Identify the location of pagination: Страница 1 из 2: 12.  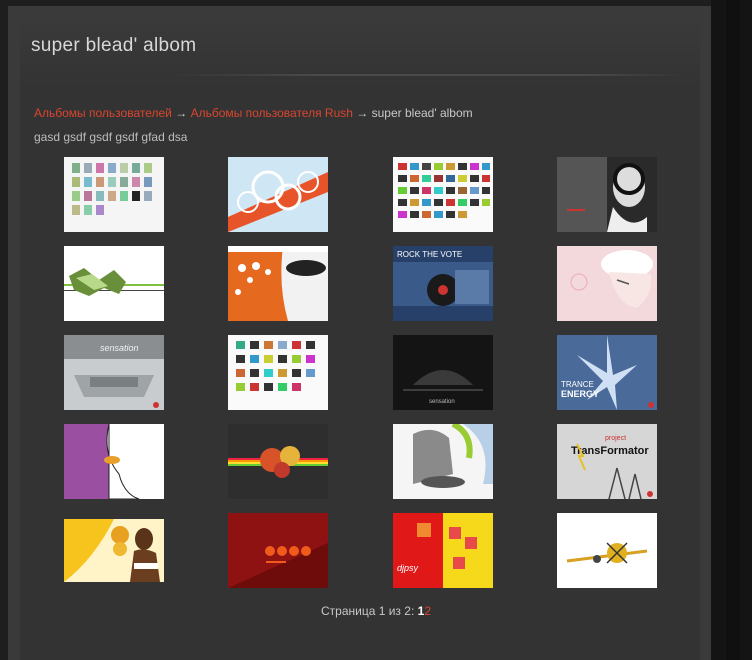
(376, 611).